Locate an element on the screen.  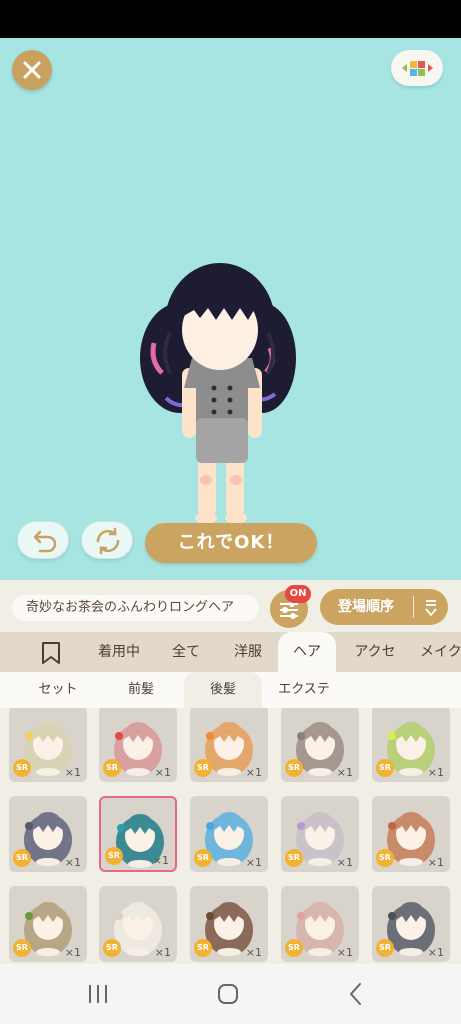
status-bar is located at coordinates (230, 19).